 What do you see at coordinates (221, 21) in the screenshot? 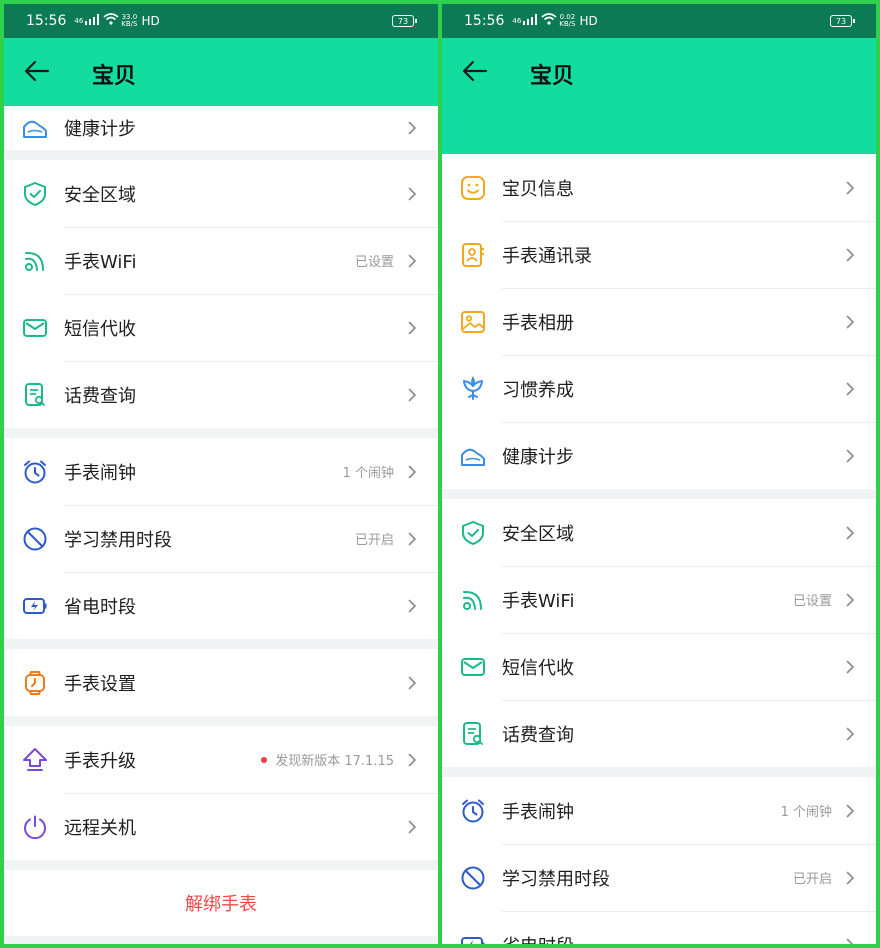
I see `status-bar: 15:56 46 33.0 KB/S HD 73` at bounding box center [221, 21].